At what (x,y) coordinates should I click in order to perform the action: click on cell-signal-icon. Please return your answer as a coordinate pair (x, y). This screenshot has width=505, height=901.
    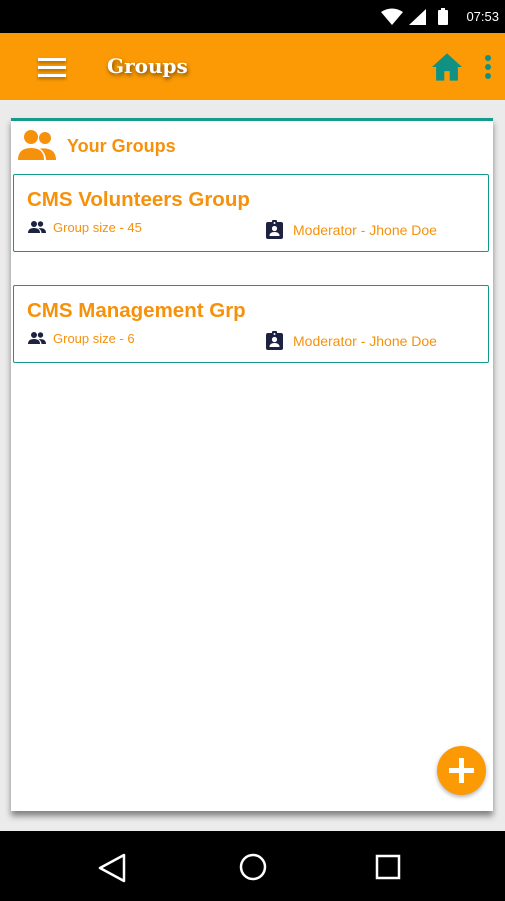
    Looking at the image, I should click on (417, 17).